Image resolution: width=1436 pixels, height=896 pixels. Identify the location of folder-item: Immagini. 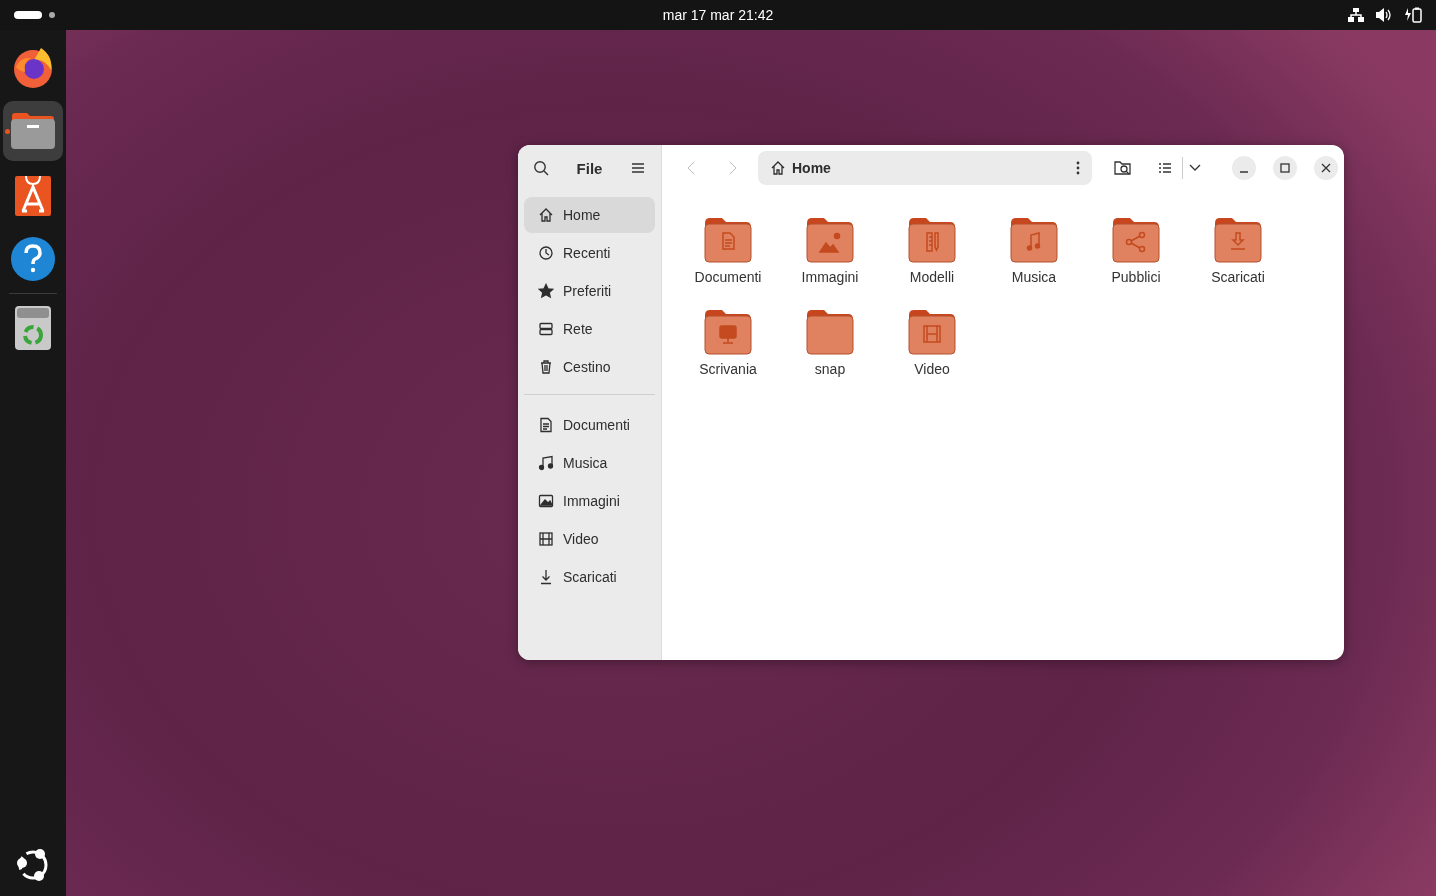
(830, 259).